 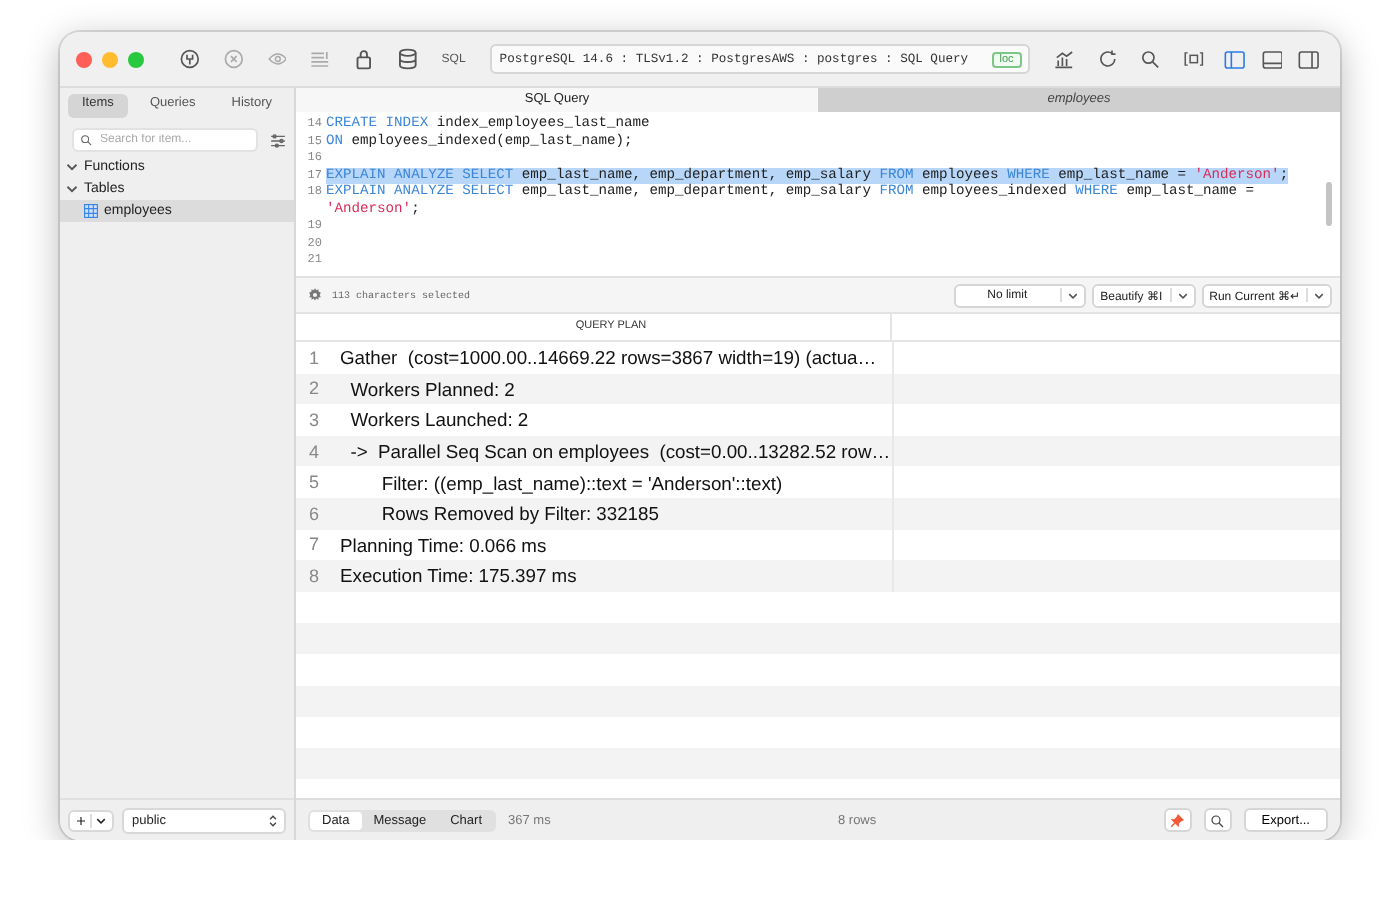 What do you see at coordinates (190, 59) in the screenshot?
I see `plug-icon` at bounding box center [190, 59].